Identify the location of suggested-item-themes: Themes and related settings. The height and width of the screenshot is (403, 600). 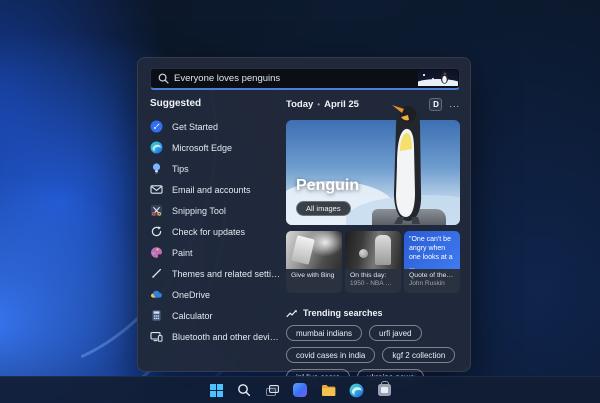
(216, 273).